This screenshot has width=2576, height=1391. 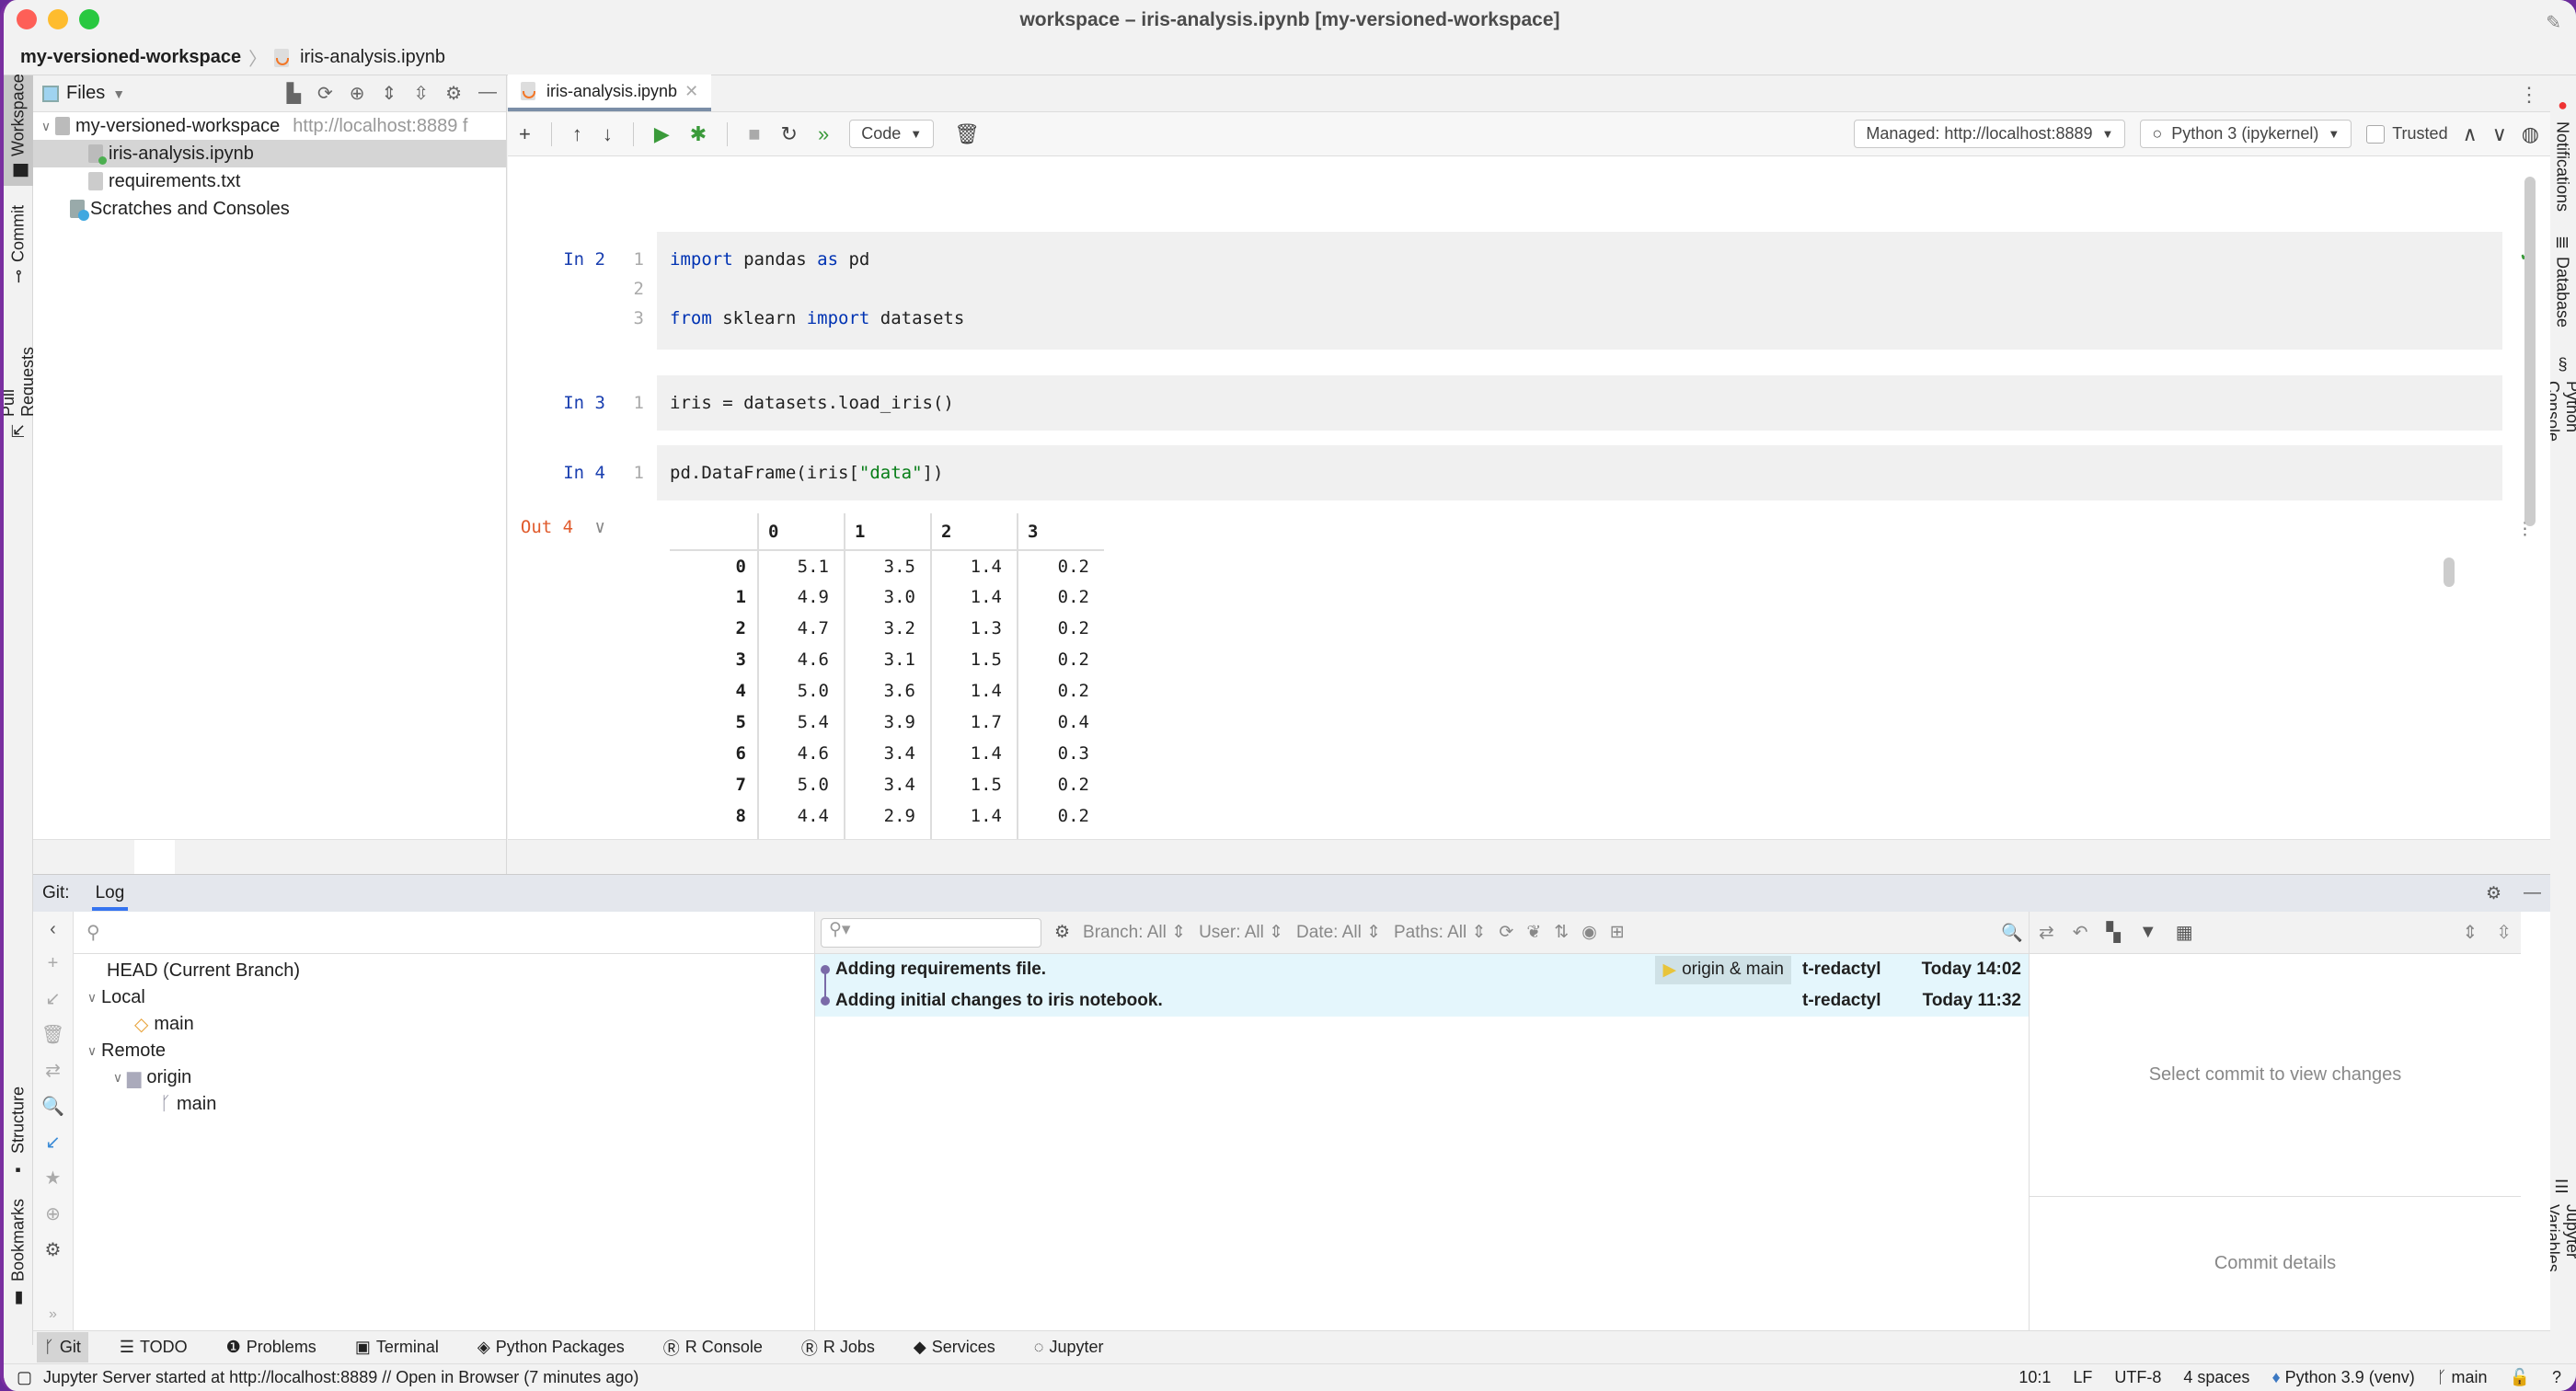 I want to click on collapse-output-icon: ∨, so click(x=600, y=527).